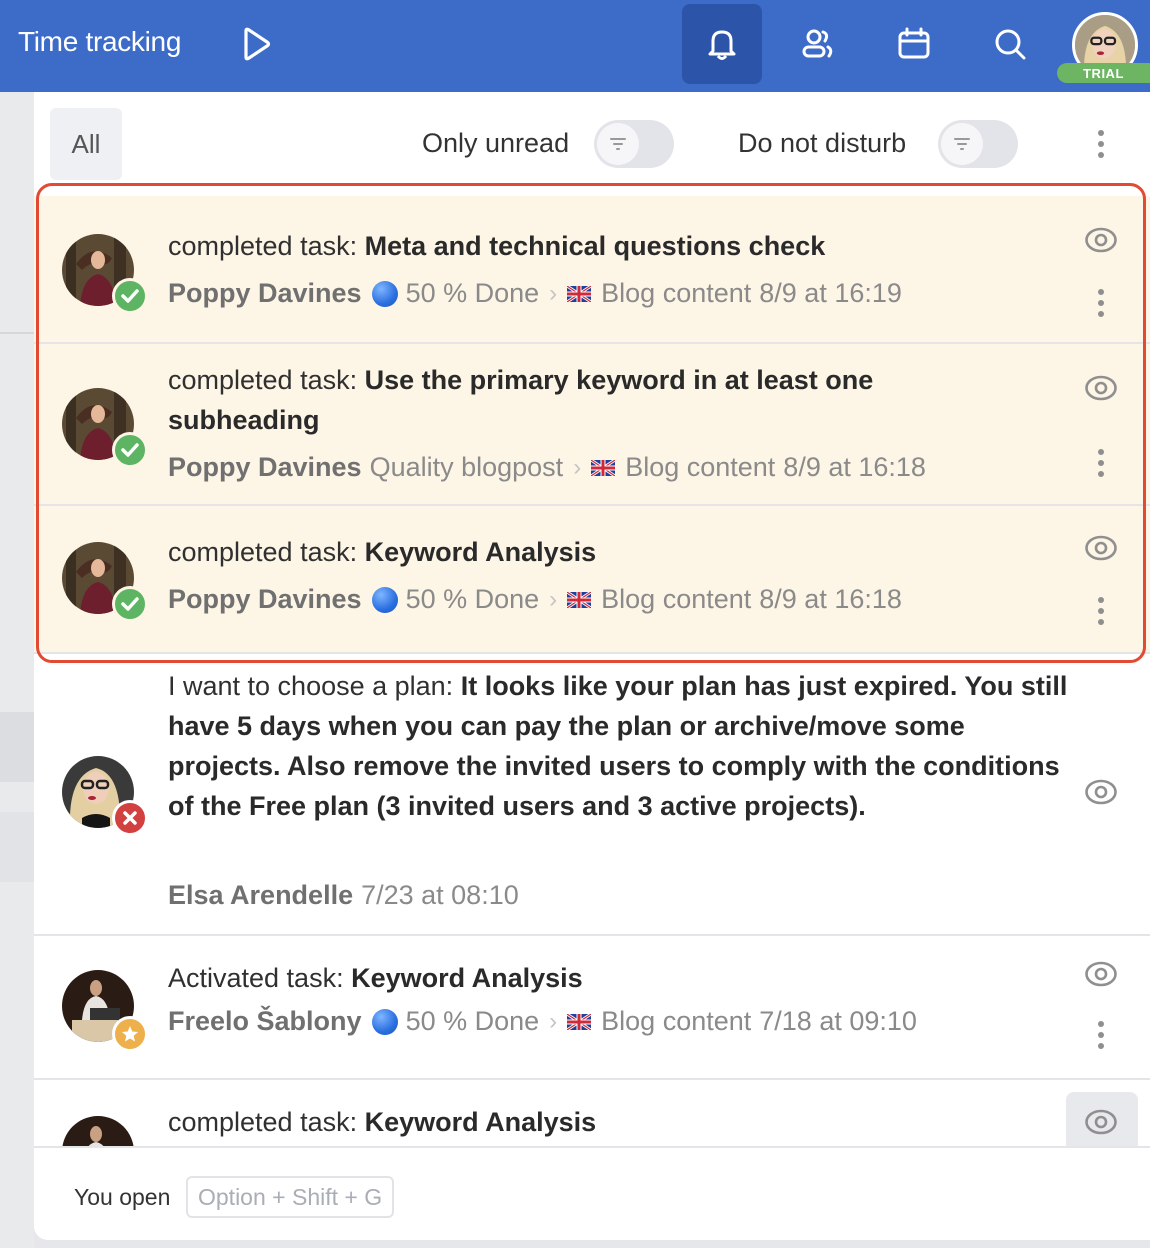  Describe the element at coordinates (100, 41) in the screenshot. I see `app-title: Time tracking` at that location.